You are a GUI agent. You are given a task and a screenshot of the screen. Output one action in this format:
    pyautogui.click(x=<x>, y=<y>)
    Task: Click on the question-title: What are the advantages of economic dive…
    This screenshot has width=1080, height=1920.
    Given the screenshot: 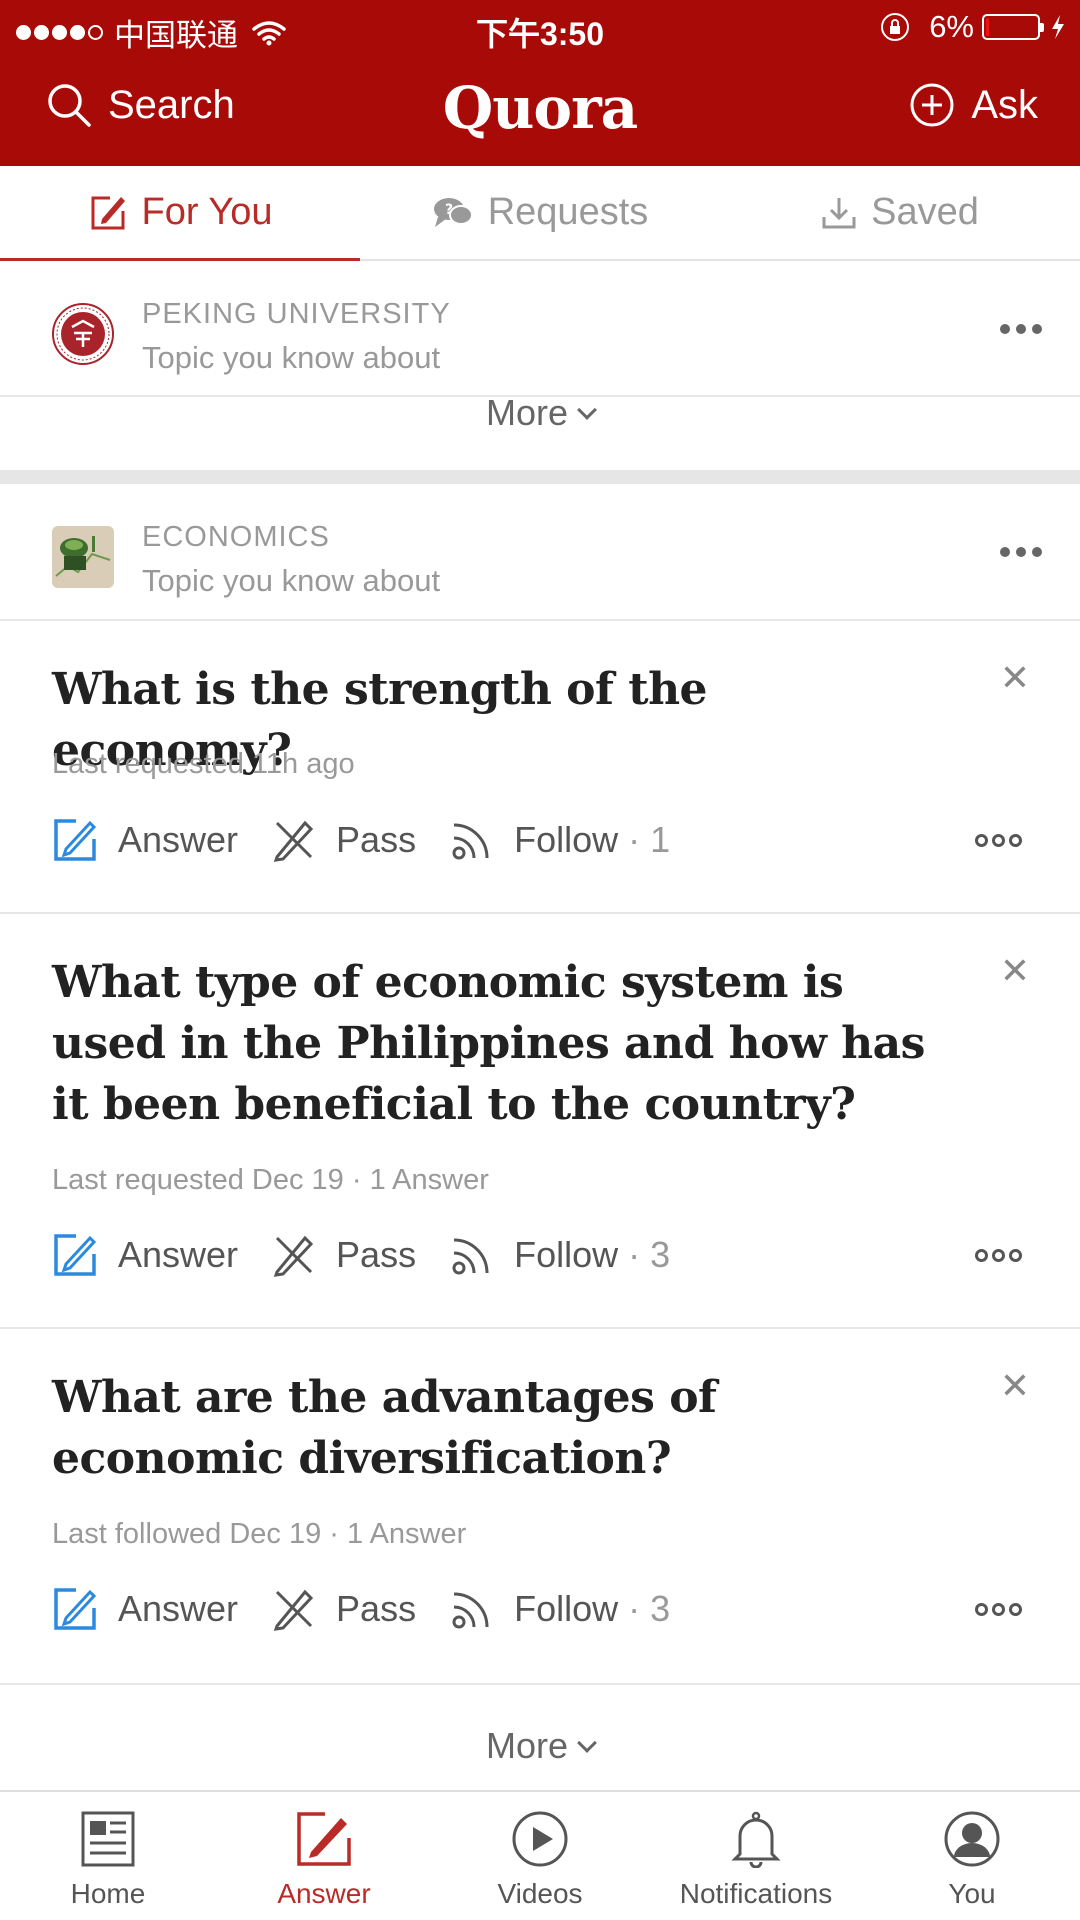 What is the action you would take?
    pyautogui.click(x=506, y=1428)
    